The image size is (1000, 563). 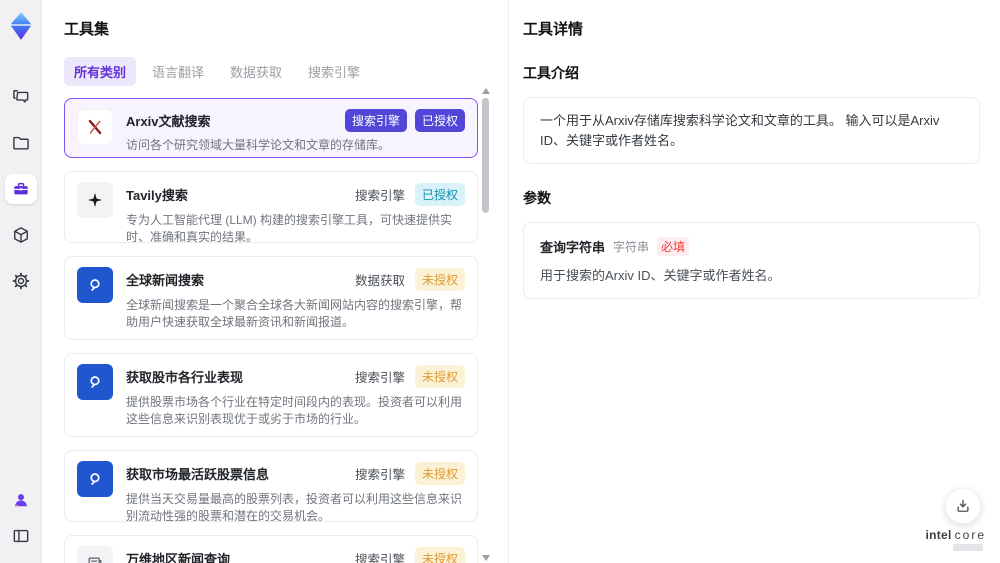 I want to click on parameter-card: 查询字符串 字符串 必填 用于搜索的Arxiv ID、关键字或作者姓名。, so click(x=751, y=260).